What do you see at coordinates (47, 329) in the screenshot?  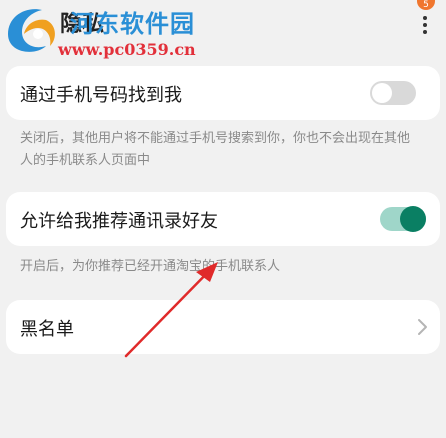 I see `setting-label: 黑名单` at bounding box center [47, 329].